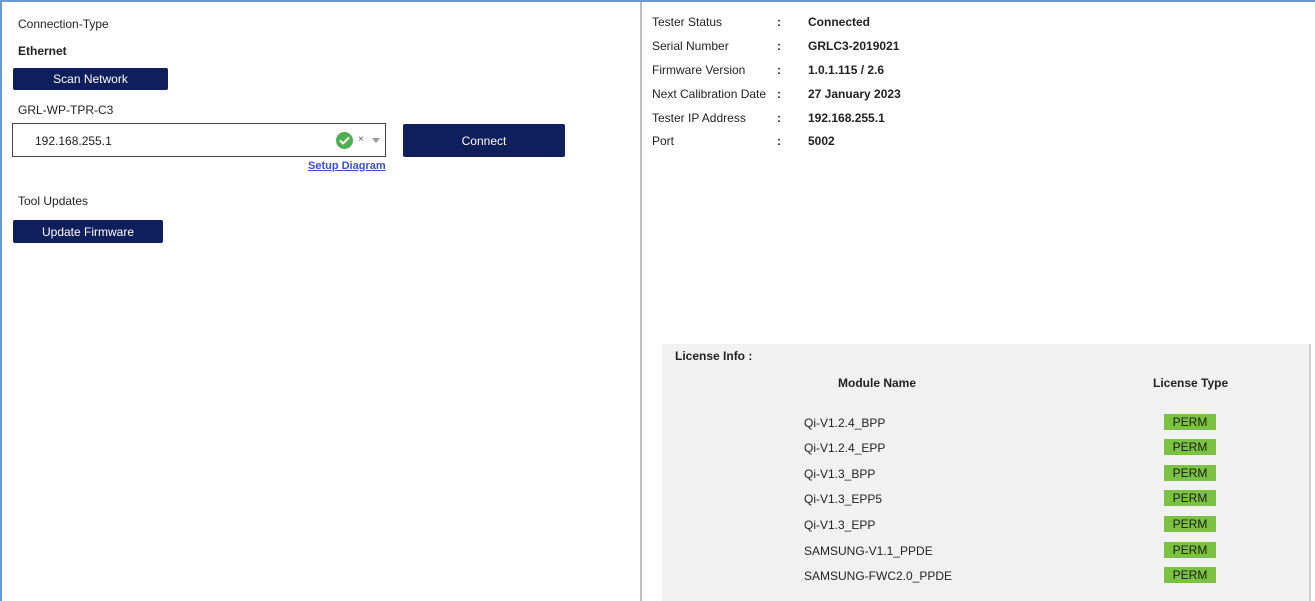  I want to click on module-name: Qi-V1.2.4_EPP, so click(845, 448).